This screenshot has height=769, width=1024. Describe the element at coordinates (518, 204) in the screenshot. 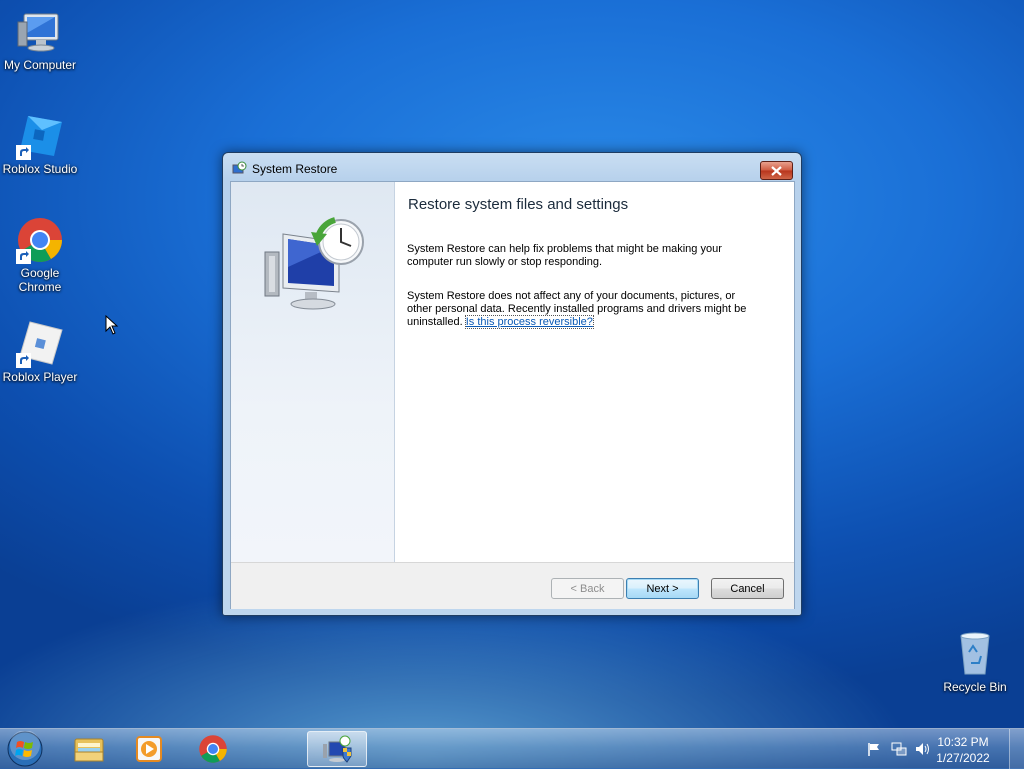

I see `wizard-heading: Restore system files and settings` at that location.